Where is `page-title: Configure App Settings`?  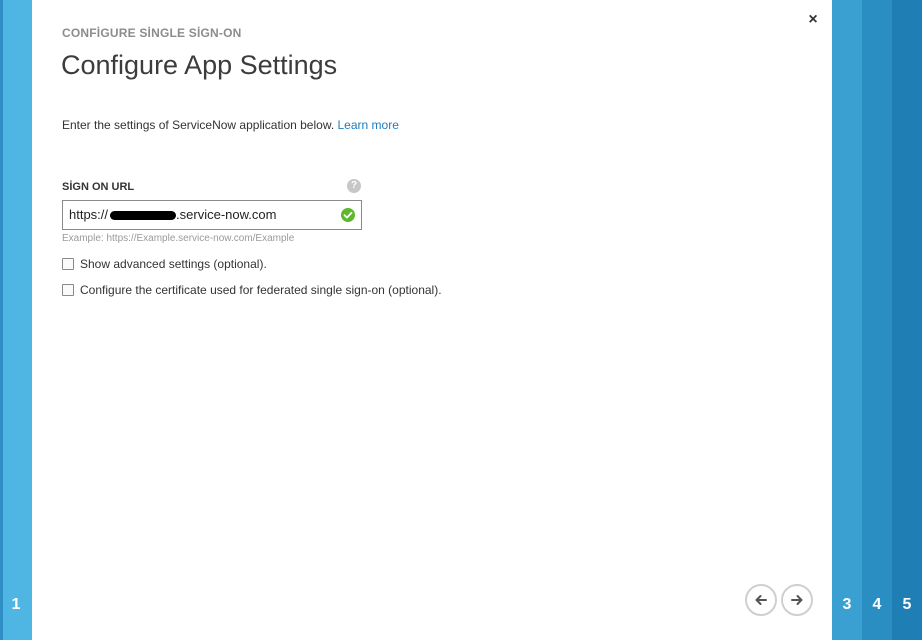 page-title: Configure App Settings is located at coordinates (199, 65).